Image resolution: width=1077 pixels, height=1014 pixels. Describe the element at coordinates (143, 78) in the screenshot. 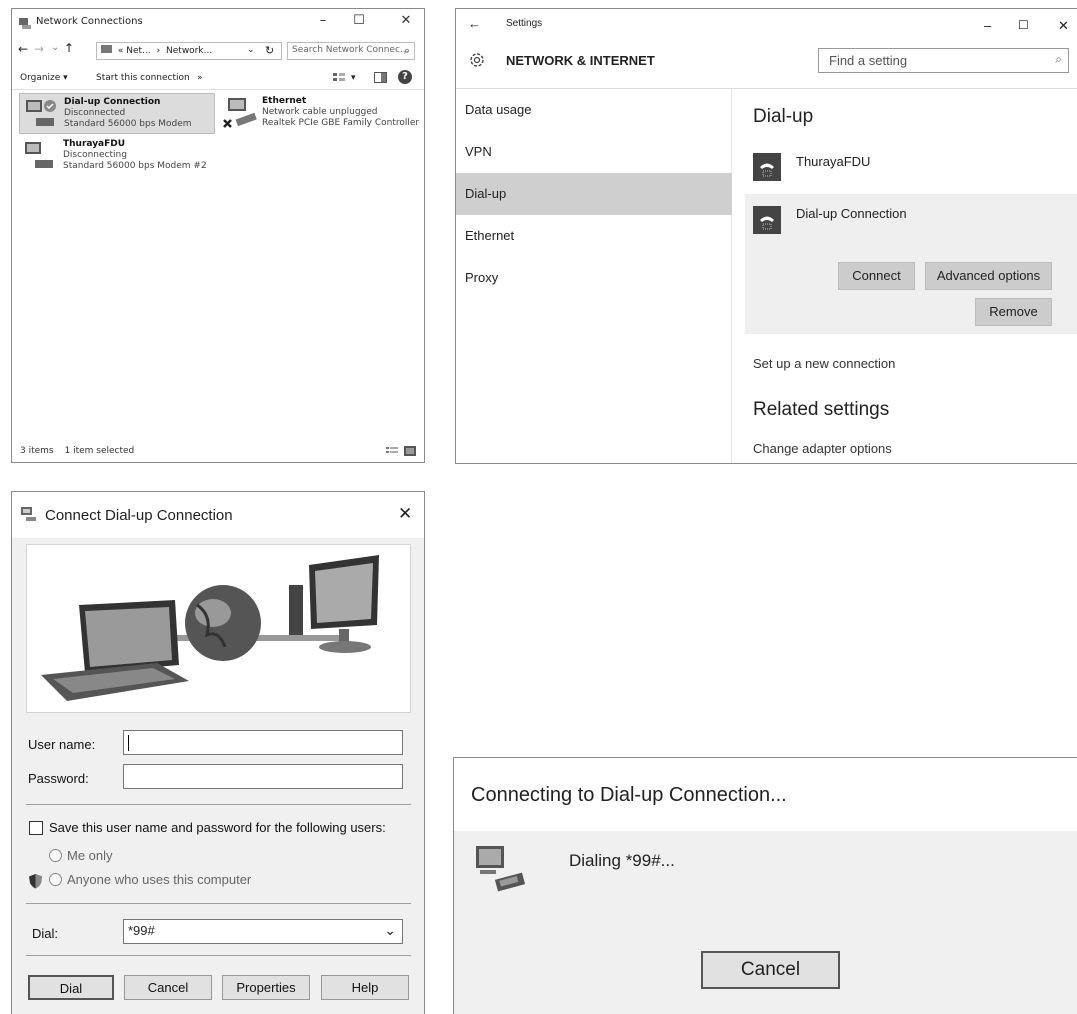

I see `start-connection-button: Start this connection` at that location.